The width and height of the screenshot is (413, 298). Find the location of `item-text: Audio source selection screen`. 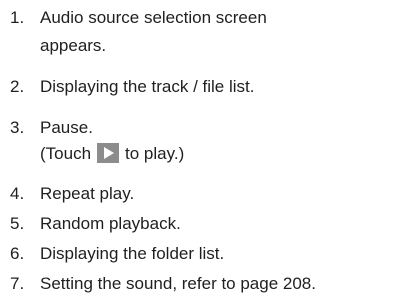

item-text: Audio source selection screen is located at coordinates (153, 17).